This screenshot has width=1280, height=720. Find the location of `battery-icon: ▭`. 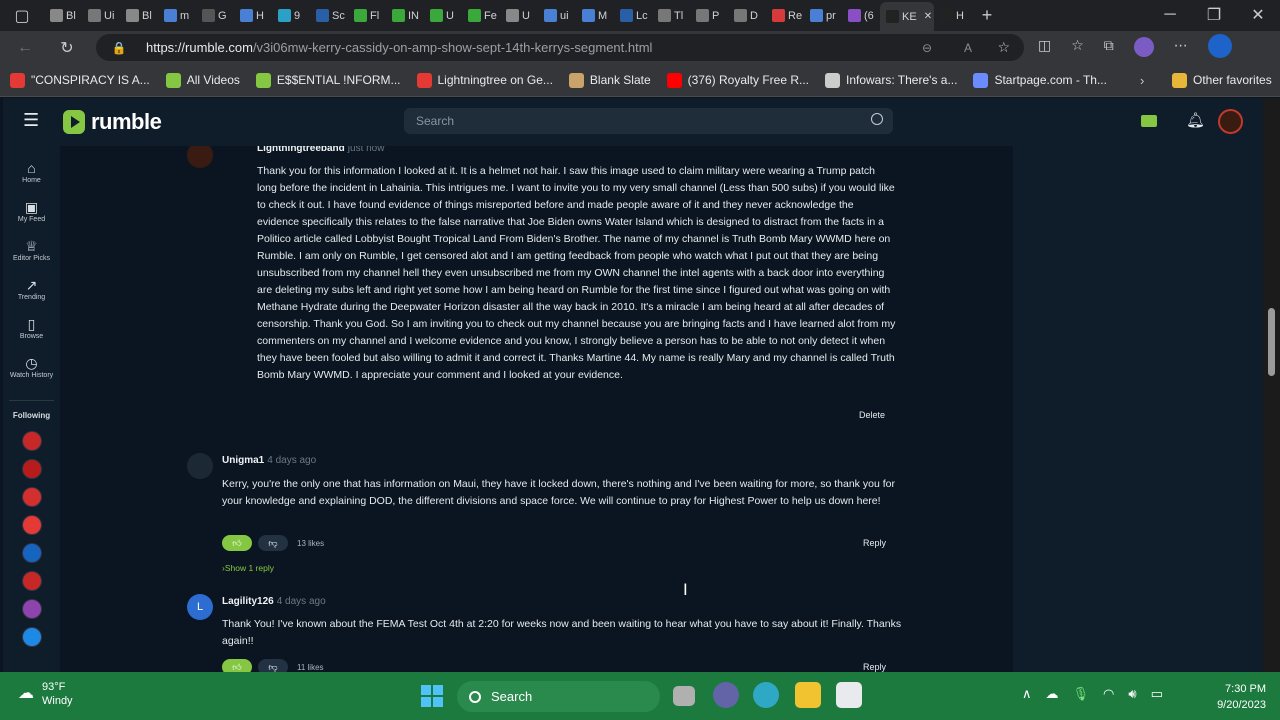

battery-icon: ▭ is located at coordinates (1157, 694).